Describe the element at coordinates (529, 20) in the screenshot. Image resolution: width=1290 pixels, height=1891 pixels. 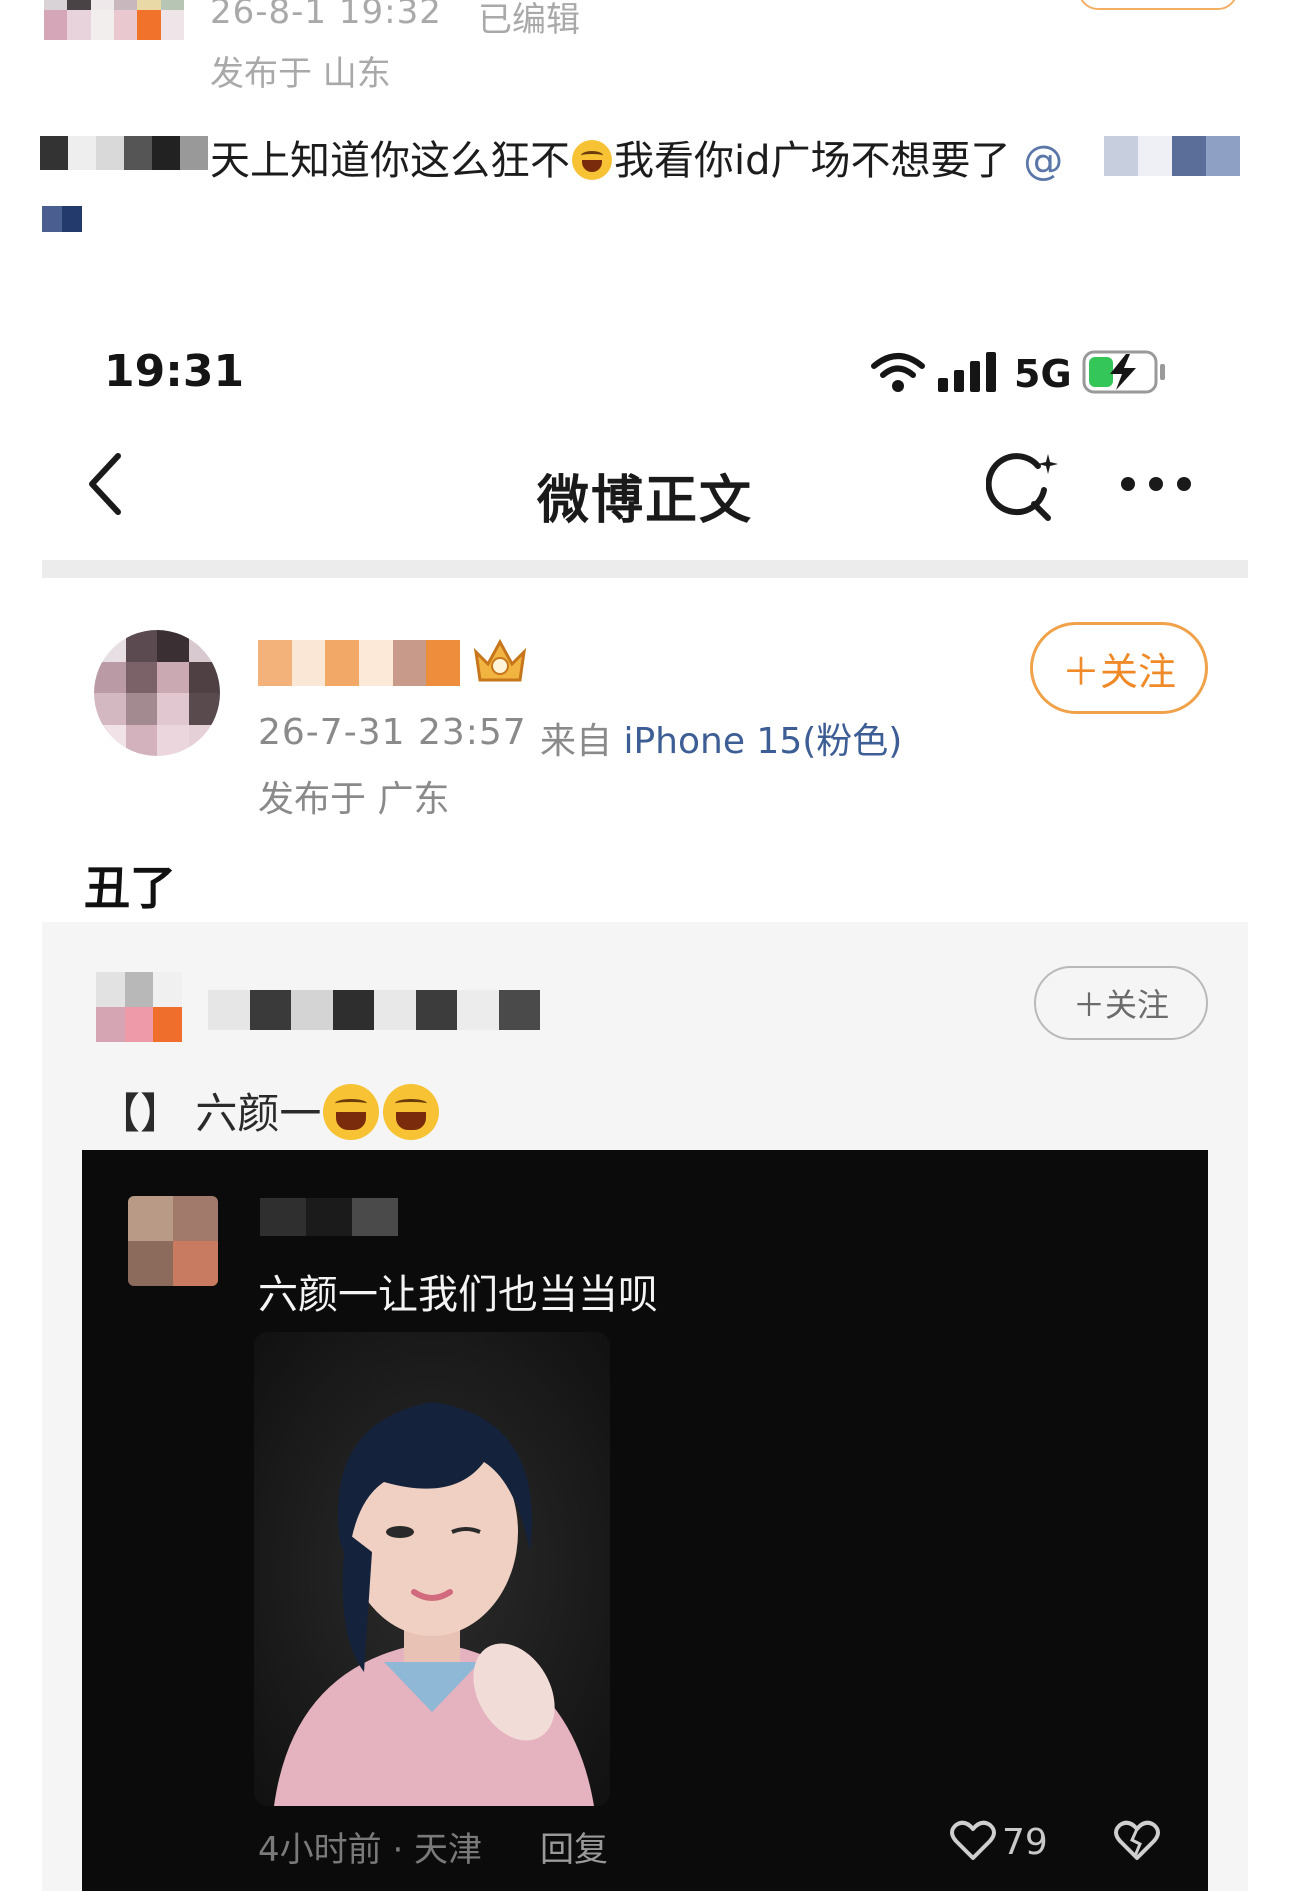
I see `outer-edited-label: 已编辑` at that location.